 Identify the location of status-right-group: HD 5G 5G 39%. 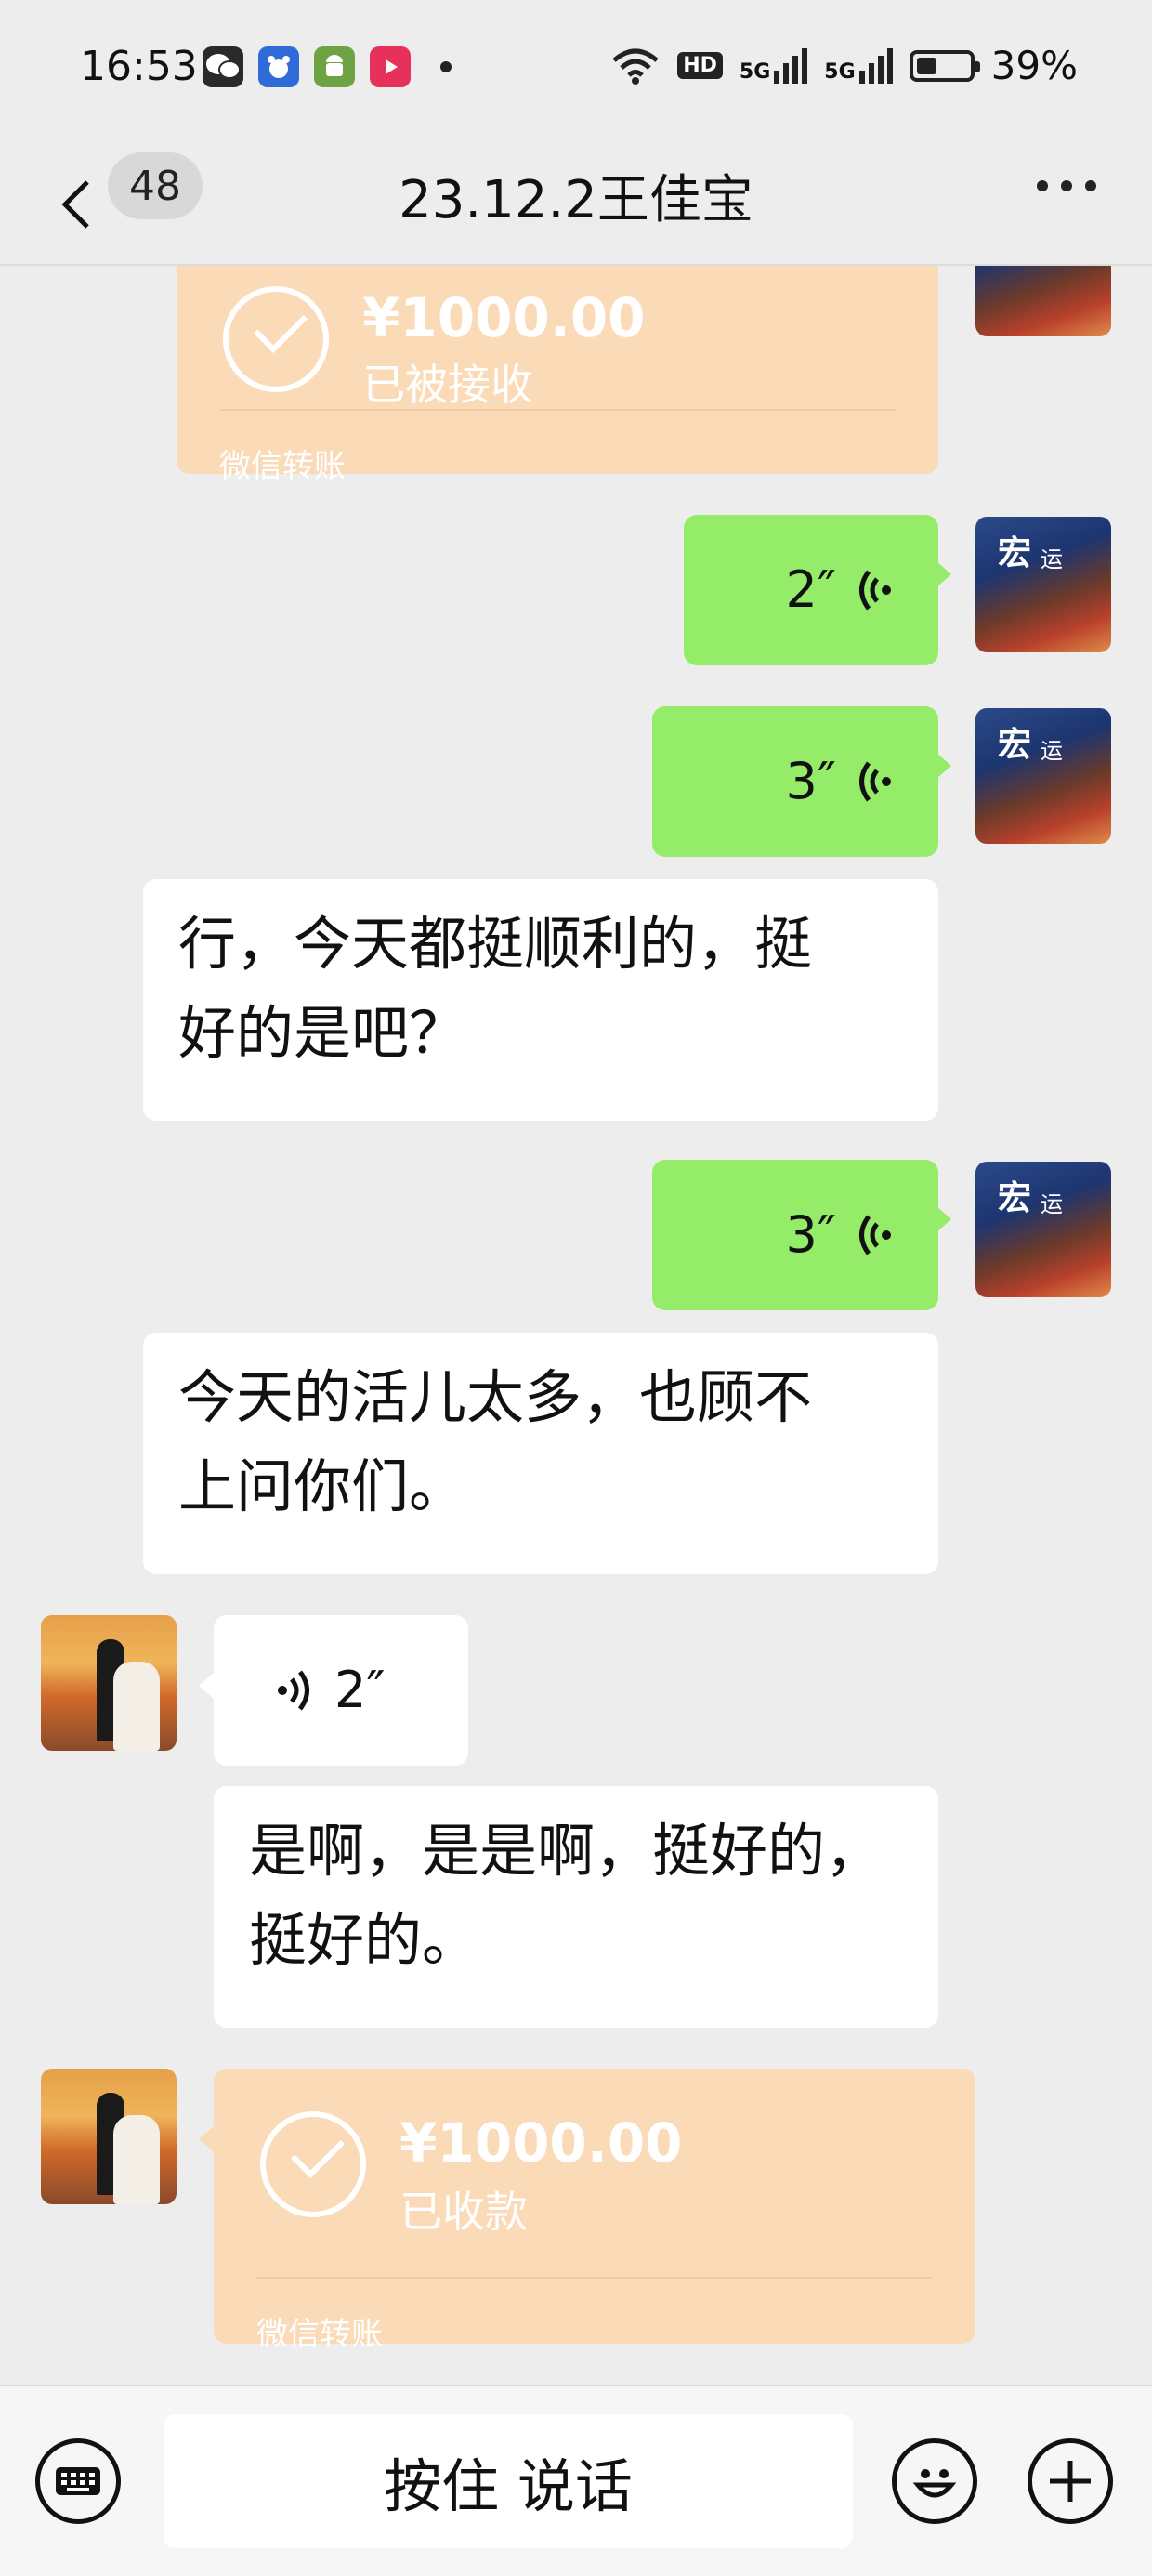
(844, 65).